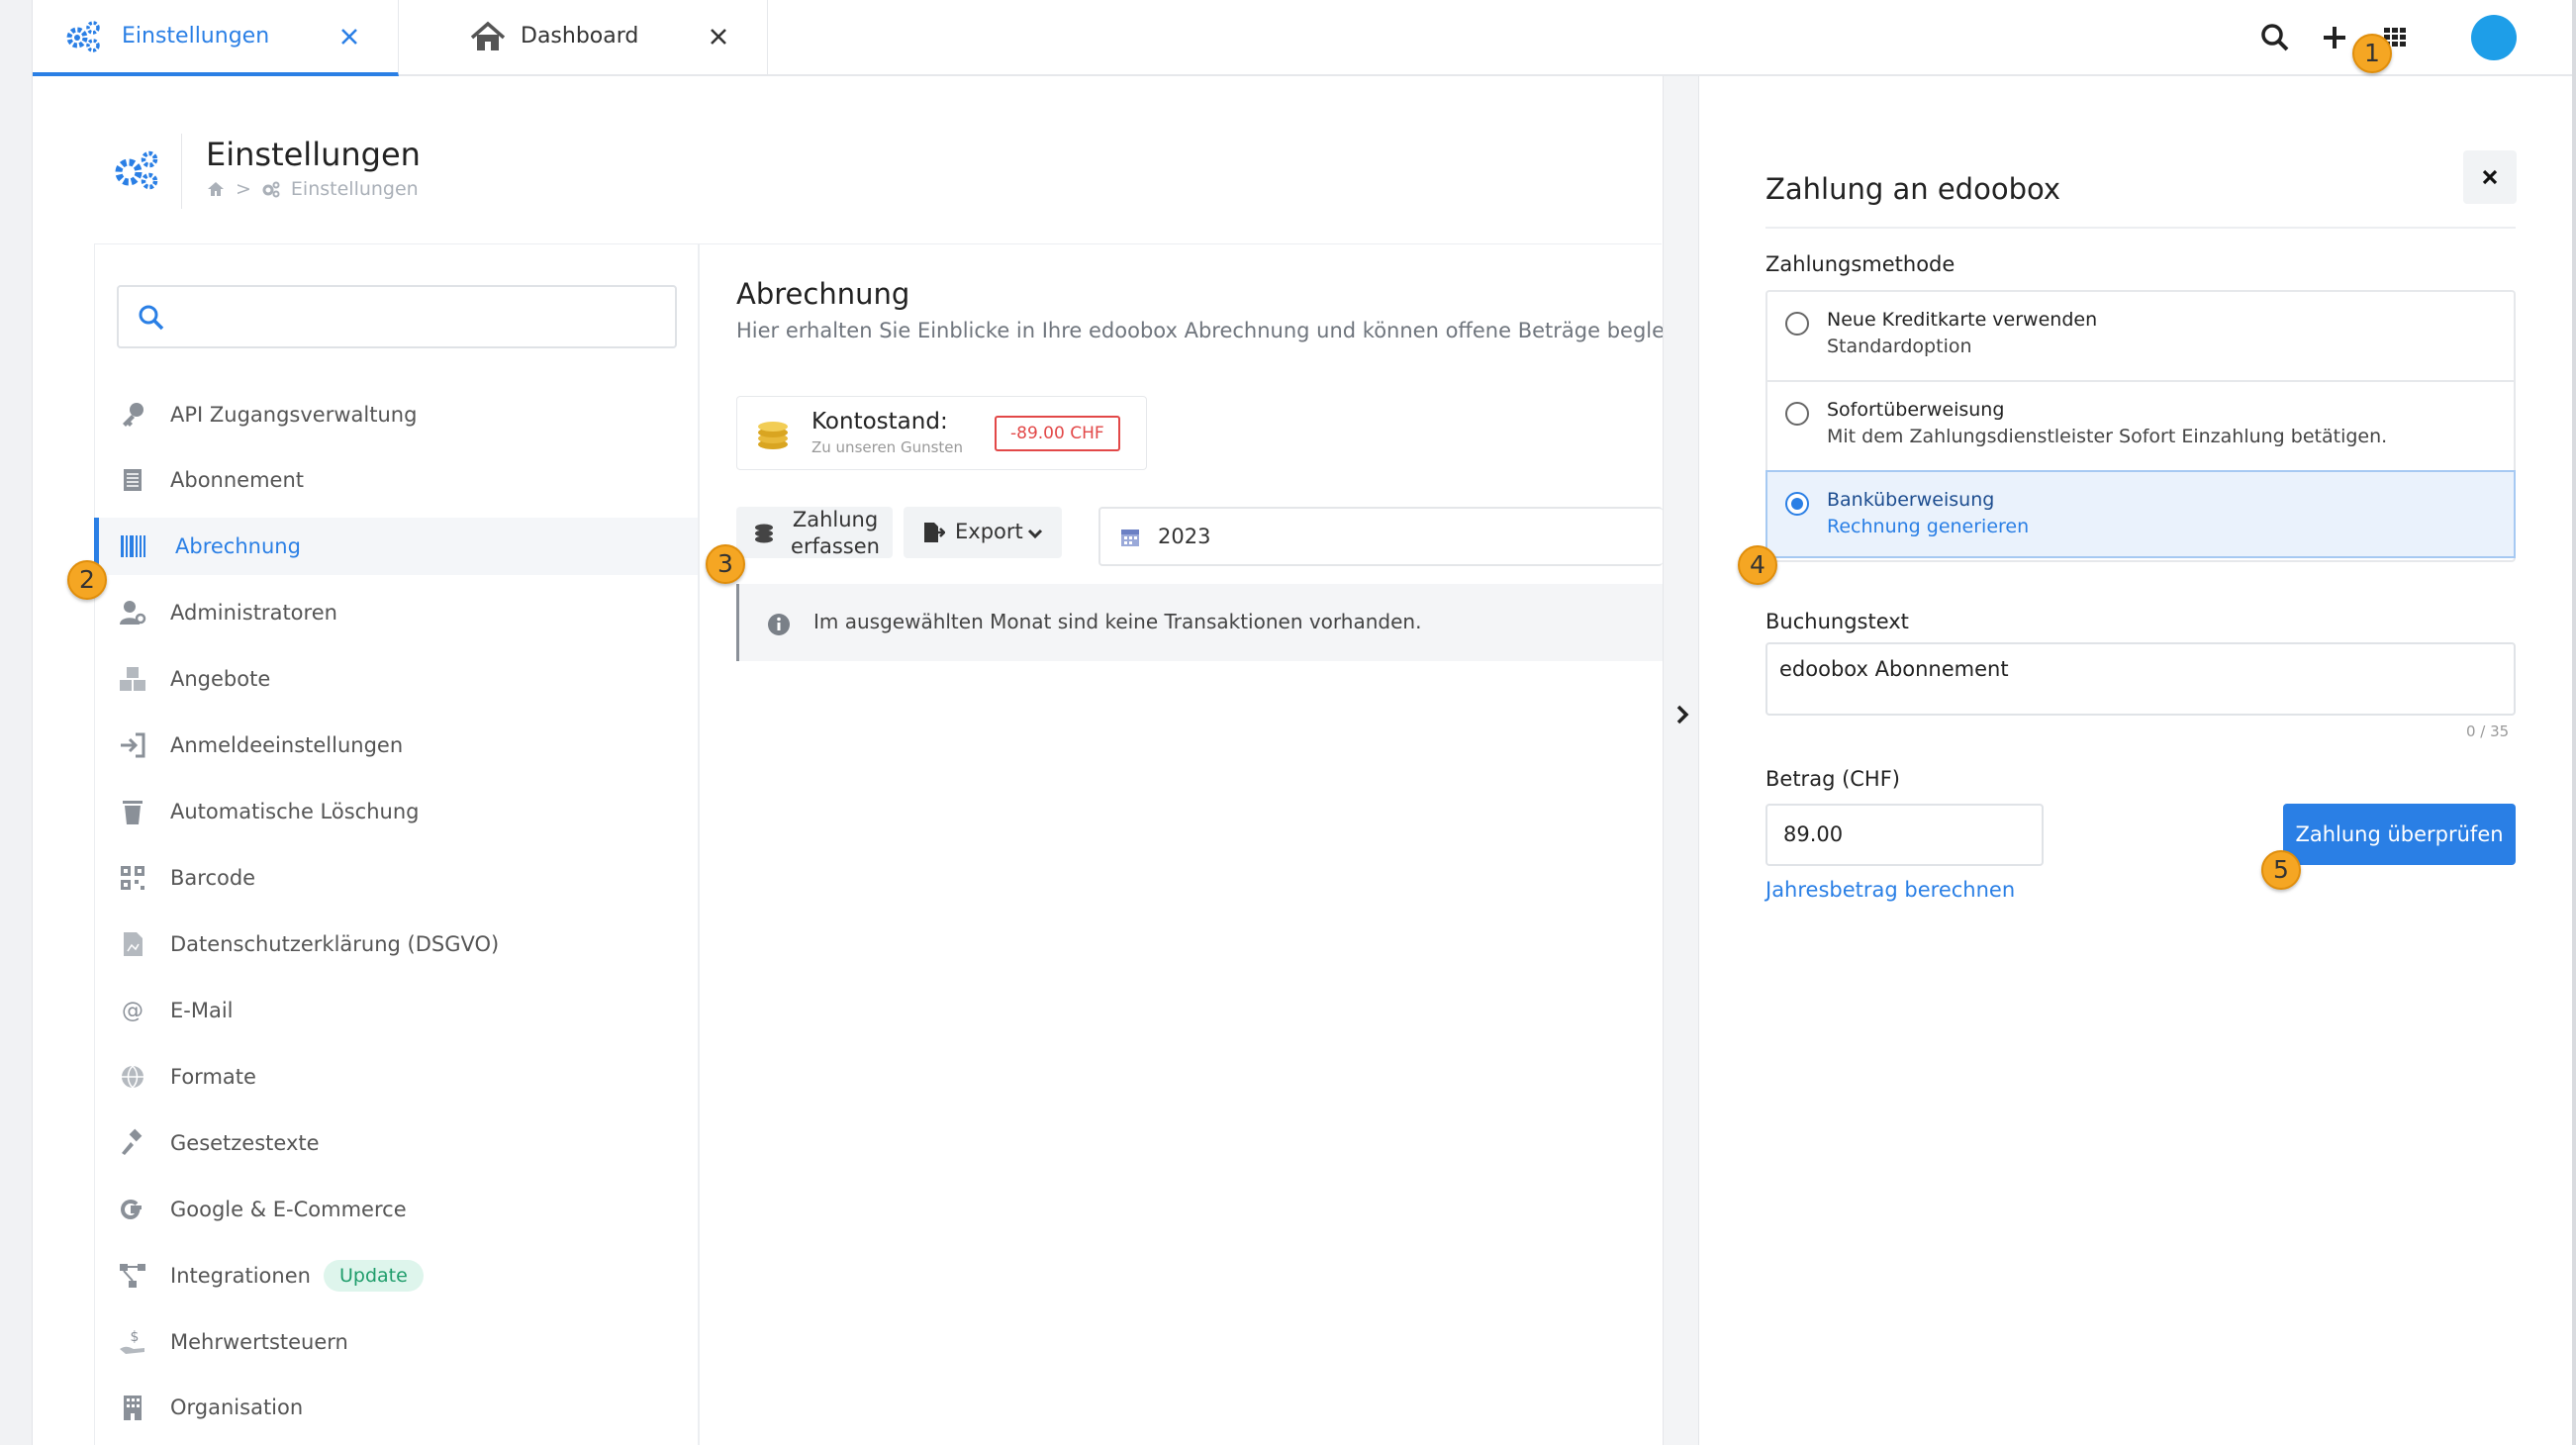 Image resolution: width=2576 pixels, height=1445 pixels. Describe the element at coordinates (196, 36) in the screenshot. I see `tab-label: Einstellungen` at that location.